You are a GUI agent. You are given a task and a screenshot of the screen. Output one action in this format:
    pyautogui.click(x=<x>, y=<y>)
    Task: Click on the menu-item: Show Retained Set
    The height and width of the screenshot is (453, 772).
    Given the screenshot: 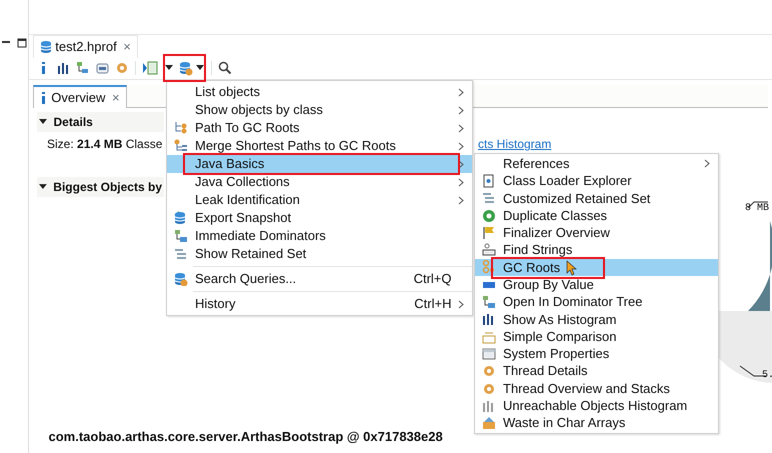 What is the action you would take?
    pyautogui.click(x=319, y=254)
    